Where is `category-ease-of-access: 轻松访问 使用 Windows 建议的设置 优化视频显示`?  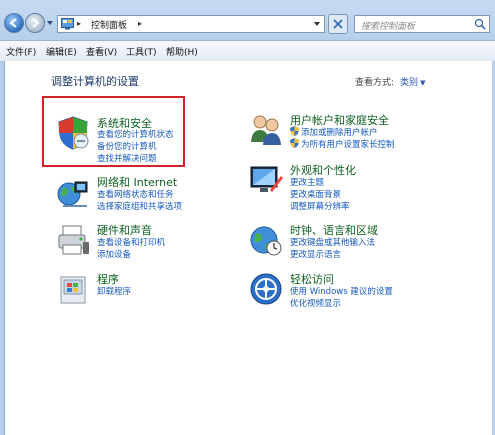 category-ease-of-access: 轻松访问 使用 Windows 建议的设置 优化视频显示 is located at coordinates (343, 291).